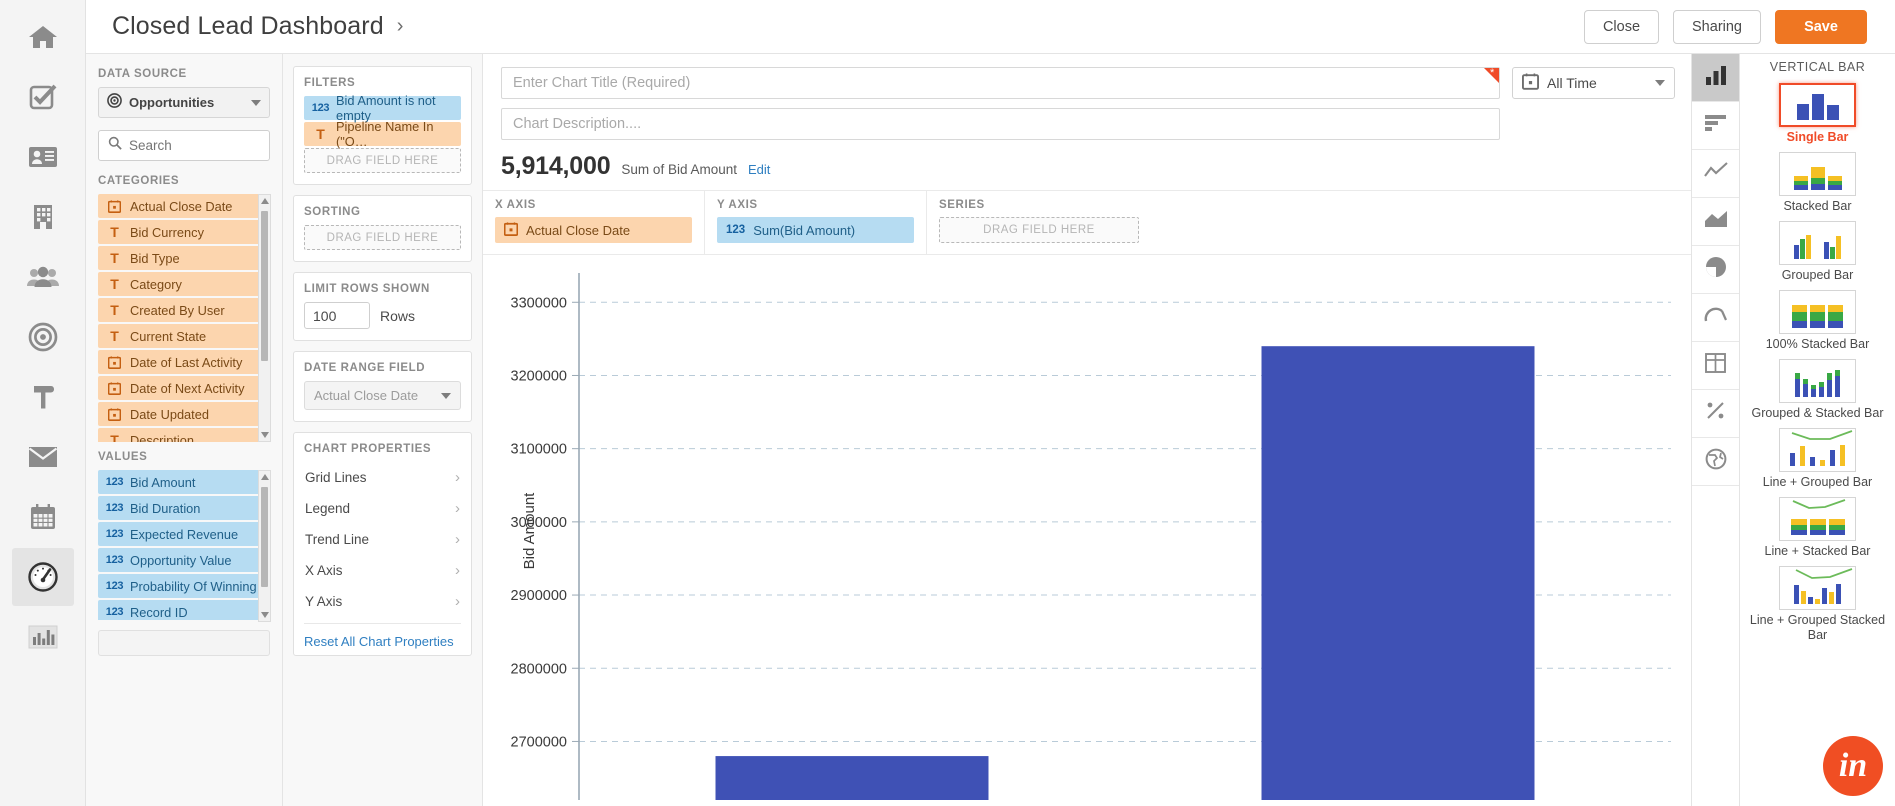 The height and width of the screenshot is (806, 1895). Describe the element at coordinates (337, 315) in the screenshot. I see `limit-rows-input` at that location.